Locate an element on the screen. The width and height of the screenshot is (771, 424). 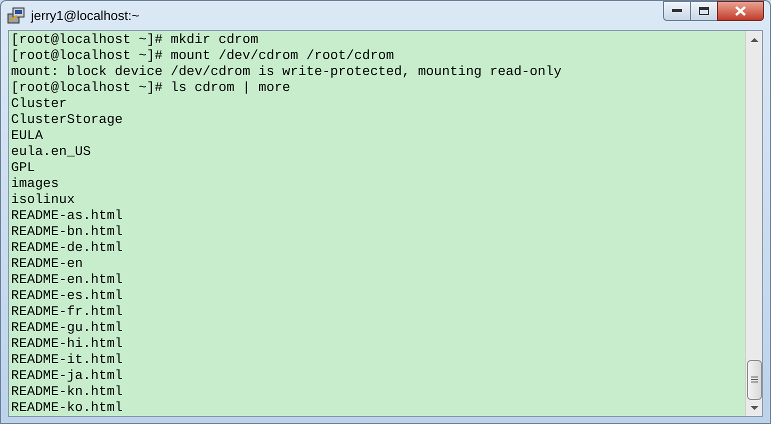
terminal-line: Cluster is located at coordinates (39, 104).